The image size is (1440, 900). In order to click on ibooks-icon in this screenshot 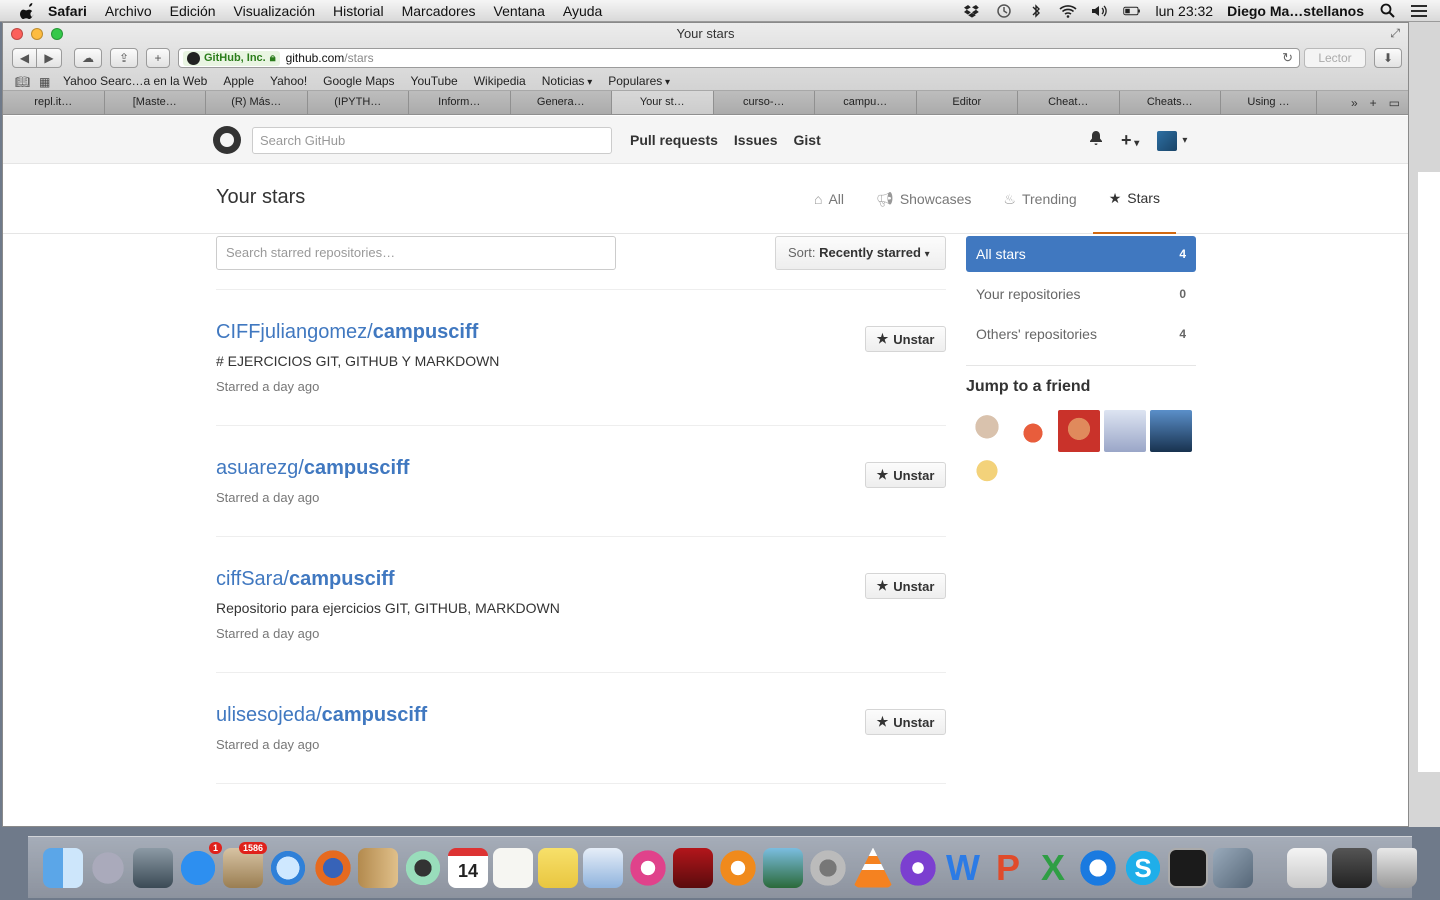, I will do `click(738, 867)`.